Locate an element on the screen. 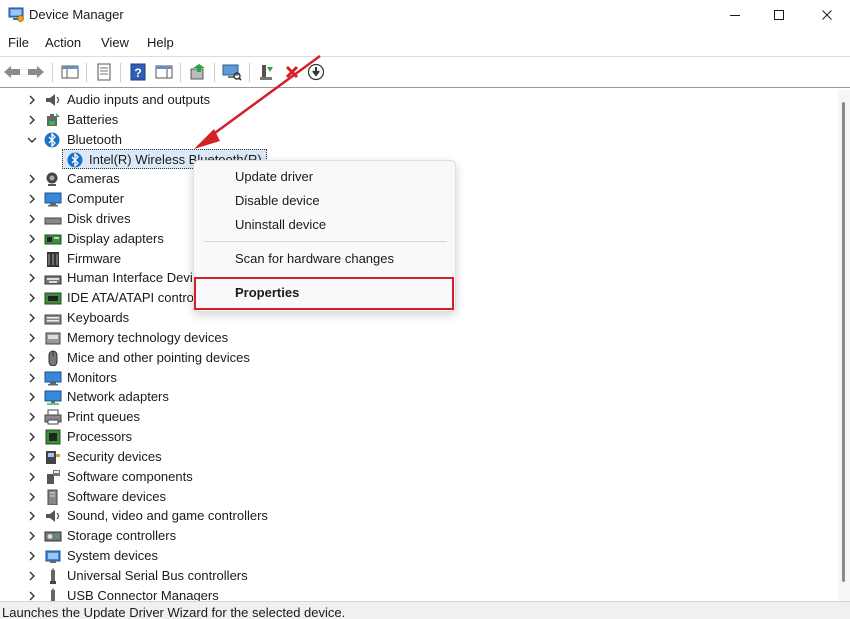 This screenshot has width=850, height=619. scrollbar-thumb is located at coordinates (843, 342).